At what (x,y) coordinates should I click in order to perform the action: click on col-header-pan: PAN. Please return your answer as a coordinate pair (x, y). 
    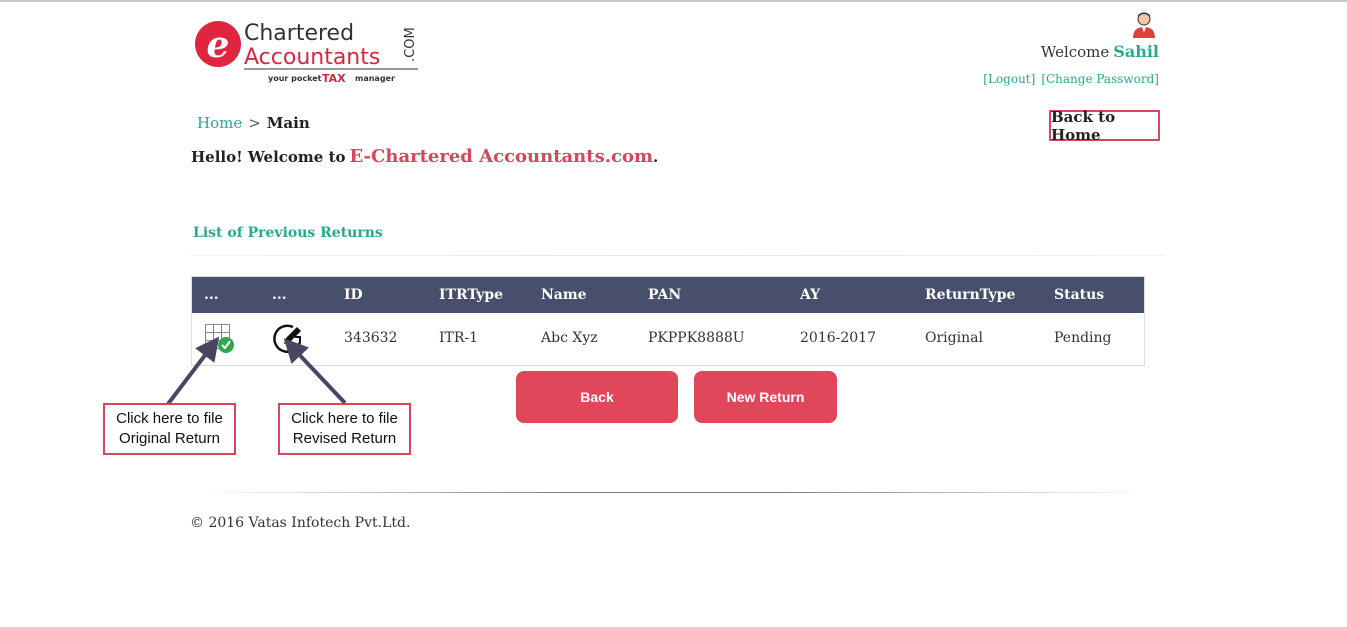
    Looking at the image, I should click on (665, 295).